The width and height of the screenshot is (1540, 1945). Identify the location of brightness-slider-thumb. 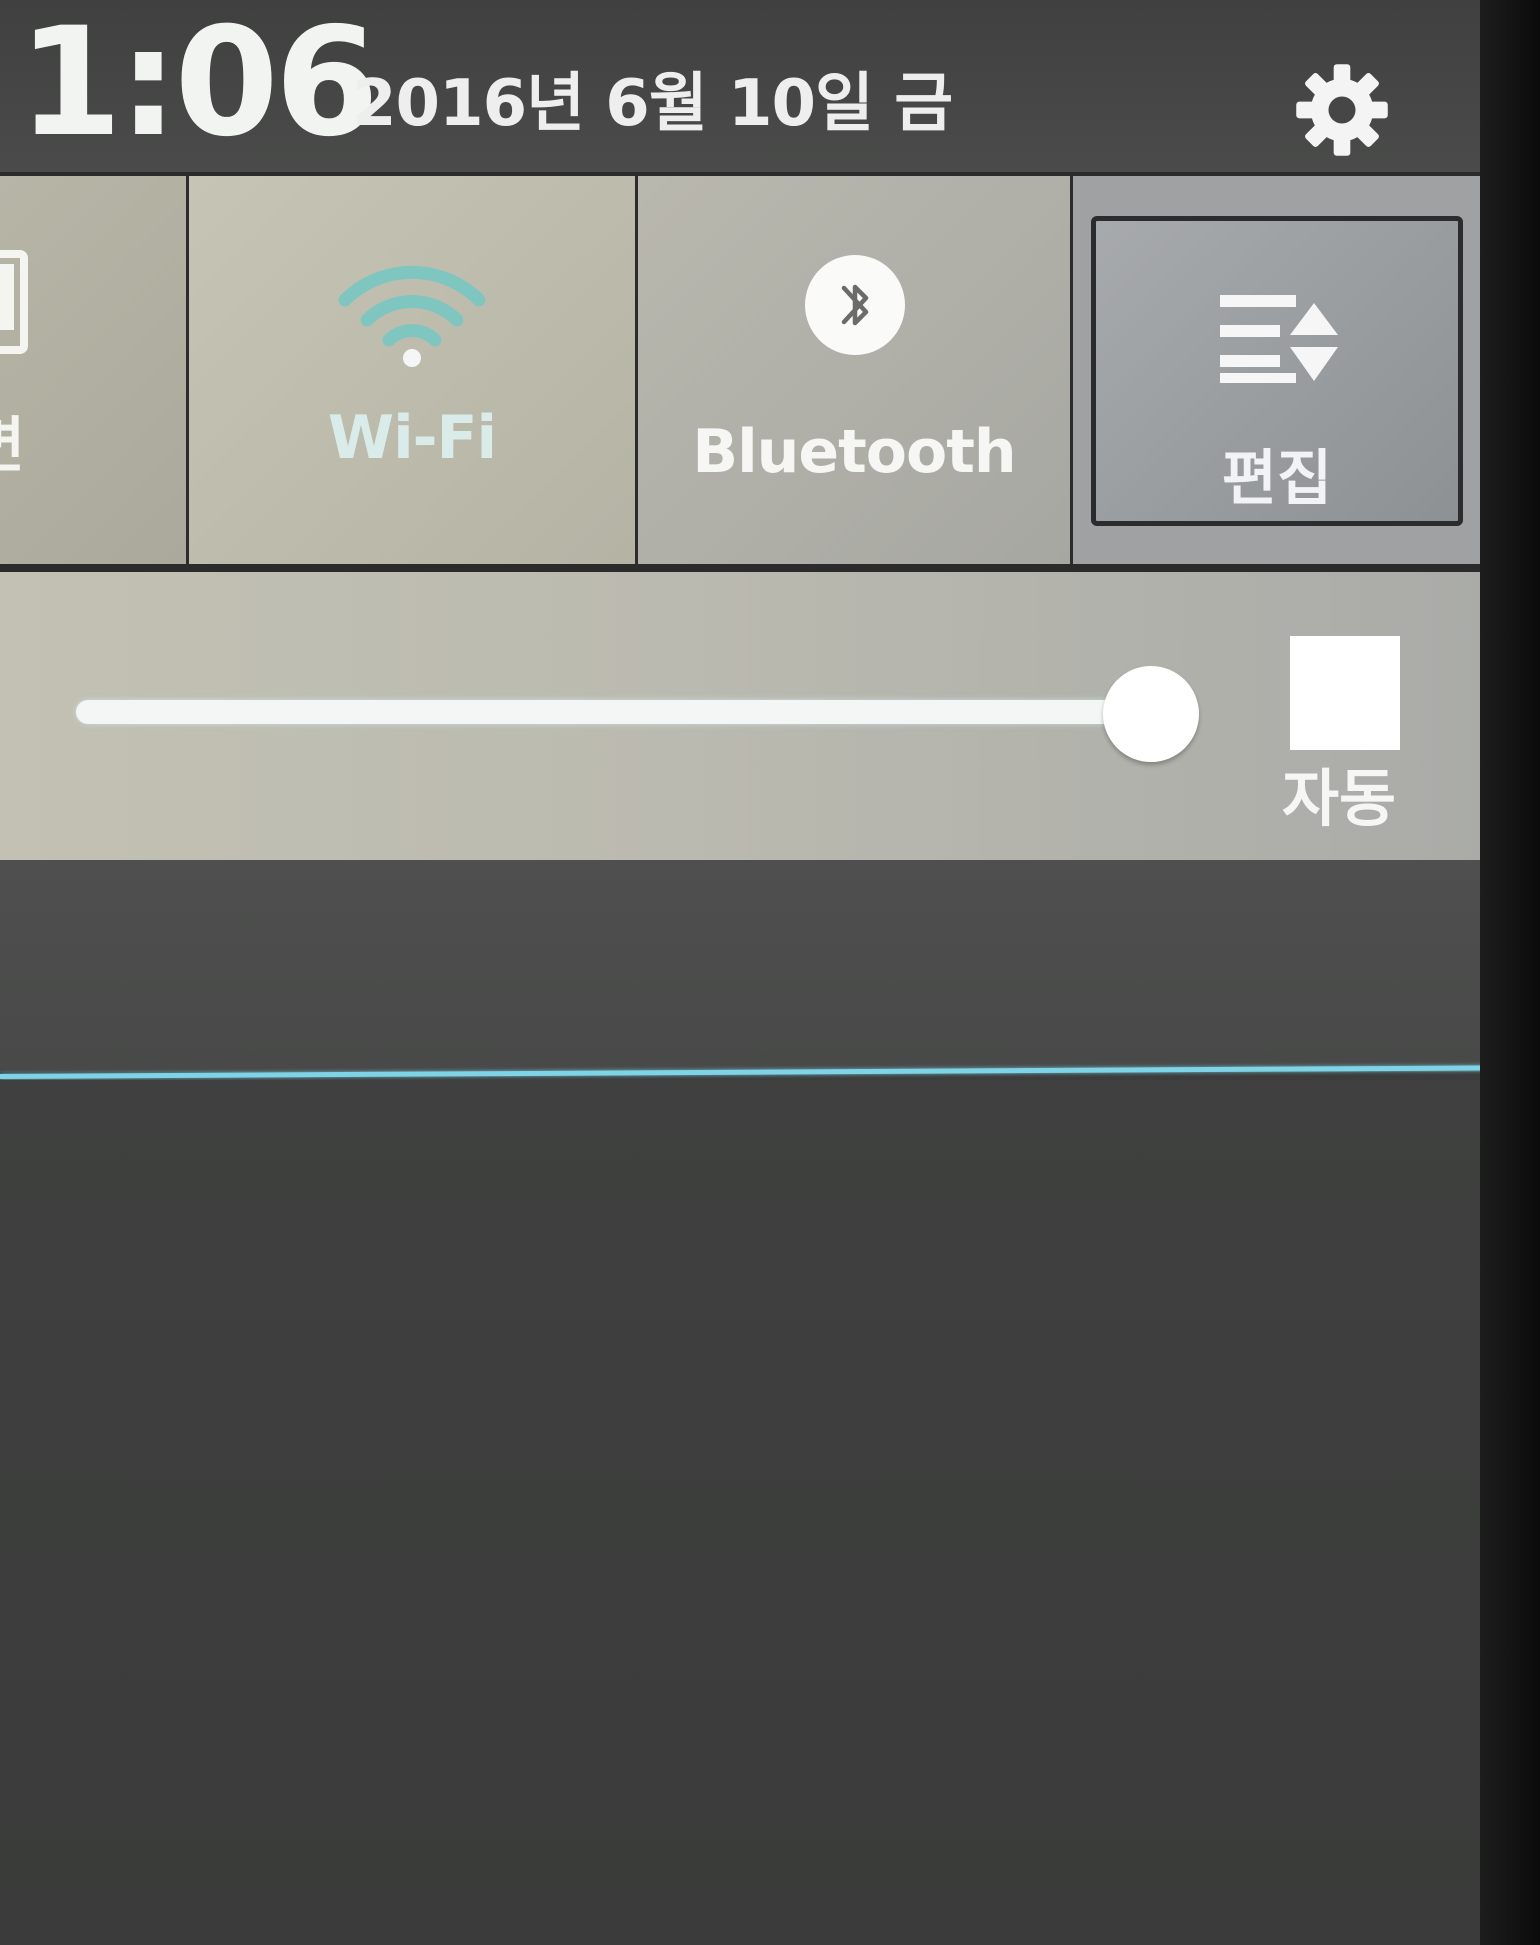
(1151, 714).